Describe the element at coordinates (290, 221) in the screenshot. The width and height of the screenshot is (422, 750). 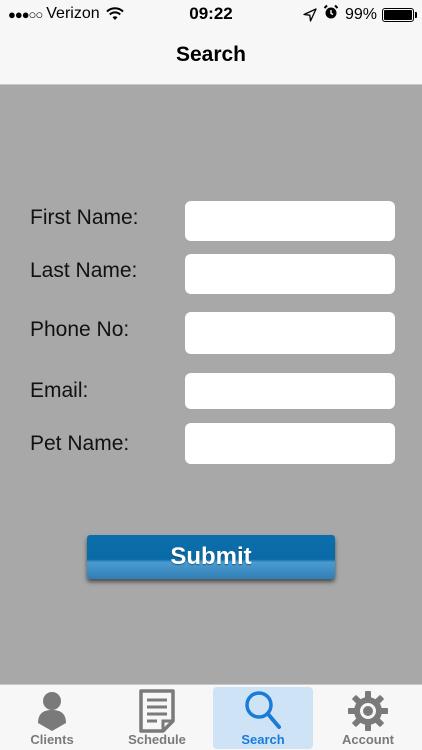
I see `first-name-input` at that location.